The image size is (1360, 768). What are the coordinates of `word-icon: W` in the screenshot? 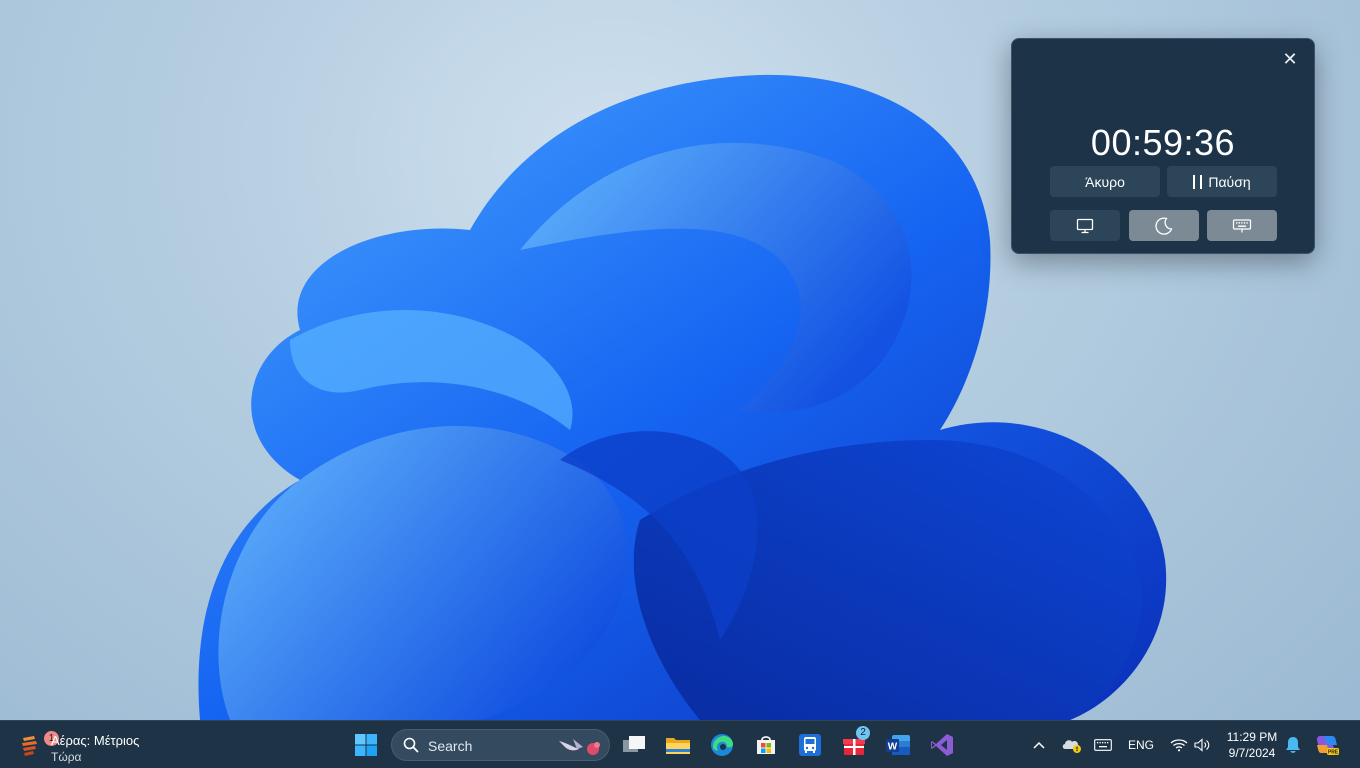 It's located at (898, 745).